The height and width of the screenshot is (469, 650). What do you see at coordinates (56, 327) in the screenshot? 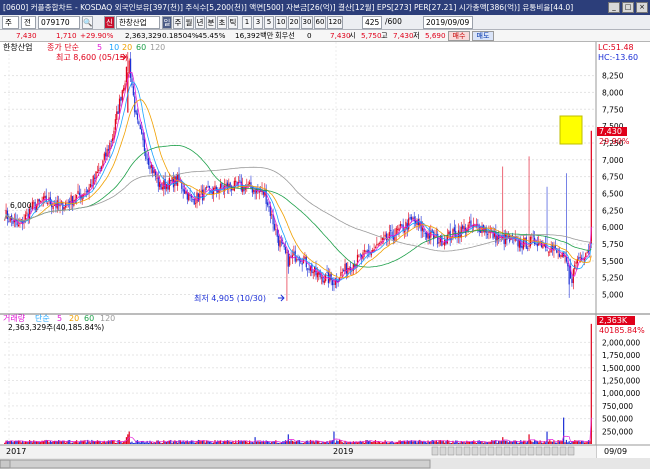
I see `volume-left-value: 2,363,329주(40,185.84%)` at bounding box center [56, 327].